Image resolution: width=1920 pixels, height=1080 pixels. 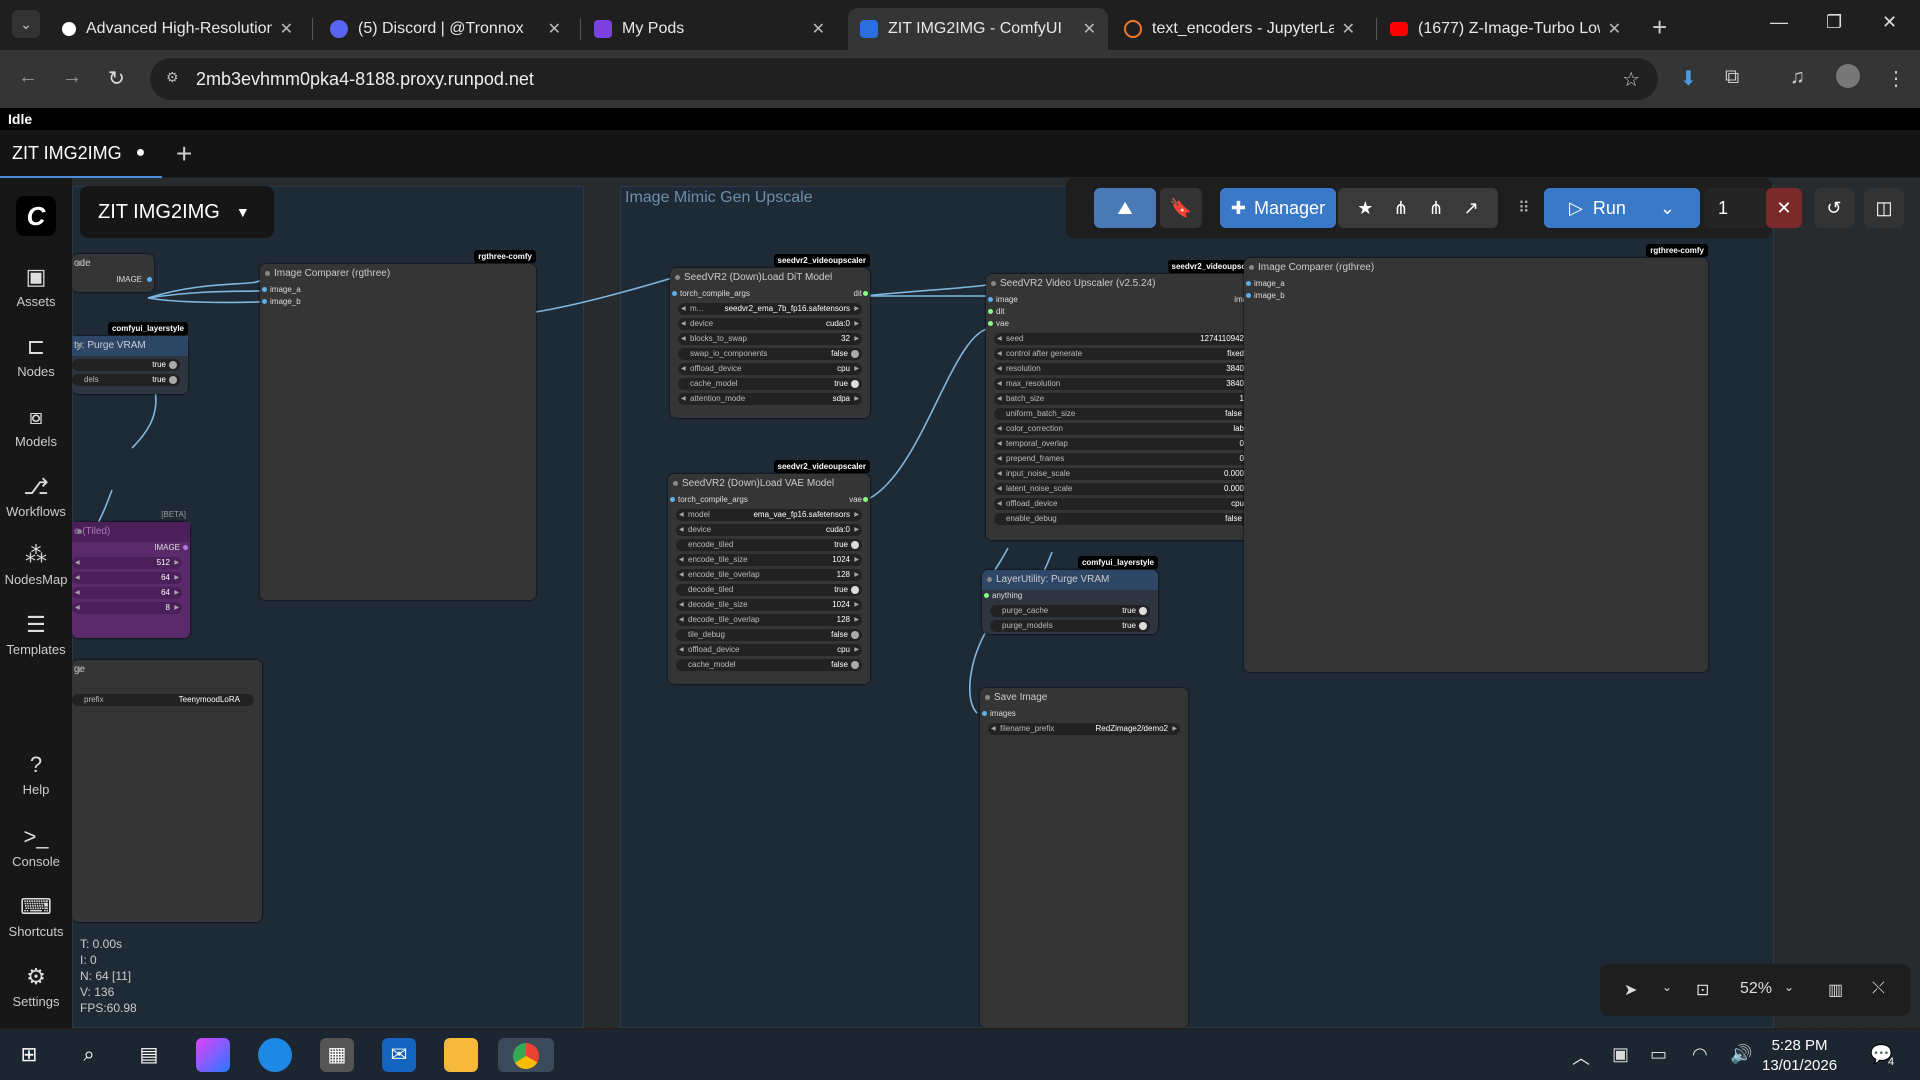 What do you see at coordinates (1181, 208) in the screenshot?
I see `bookmark-button: 🔖` at bounding box center [1181, 208].